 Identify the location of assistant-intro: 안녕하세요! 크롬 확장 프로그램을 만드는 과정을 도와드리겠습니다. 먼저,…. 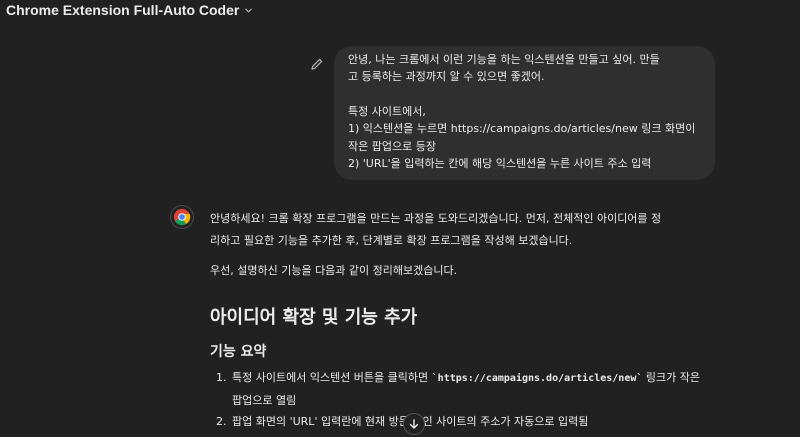
(470, 230).